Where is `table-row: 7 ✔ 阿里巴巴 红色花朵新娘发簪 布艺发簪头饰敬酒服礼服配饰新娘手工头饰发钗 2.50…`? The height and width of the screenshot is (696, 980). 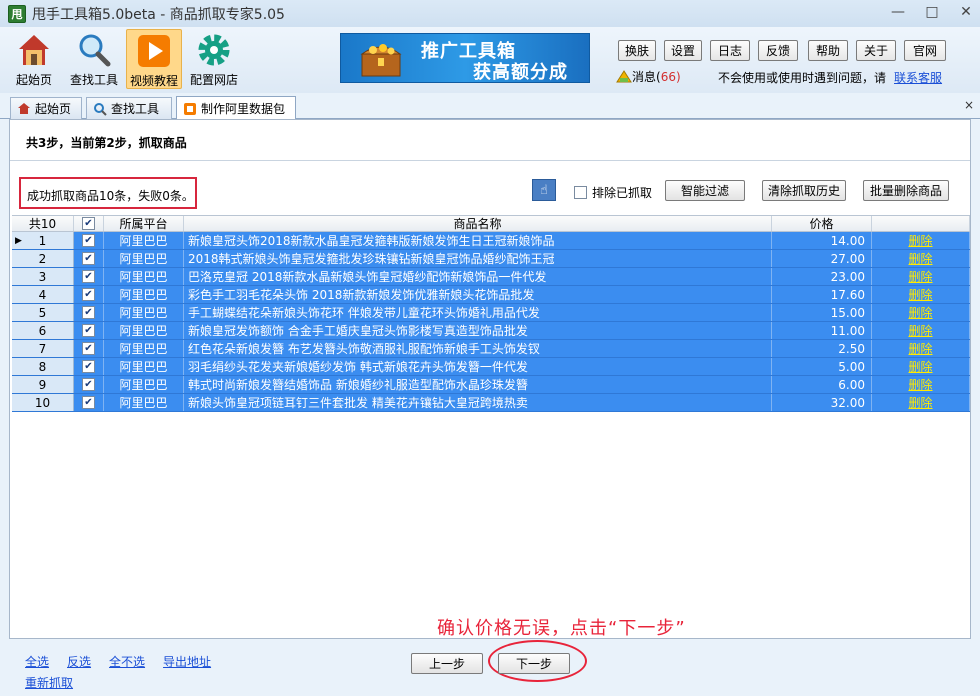 table-row: 7 ✔ 阿里巴巴 红色花朵新娘发簪 布艺发簪头饰敬酒服礼服配饰新娘手工头饰发钗 2.50… is located at coordinates (491, 349).